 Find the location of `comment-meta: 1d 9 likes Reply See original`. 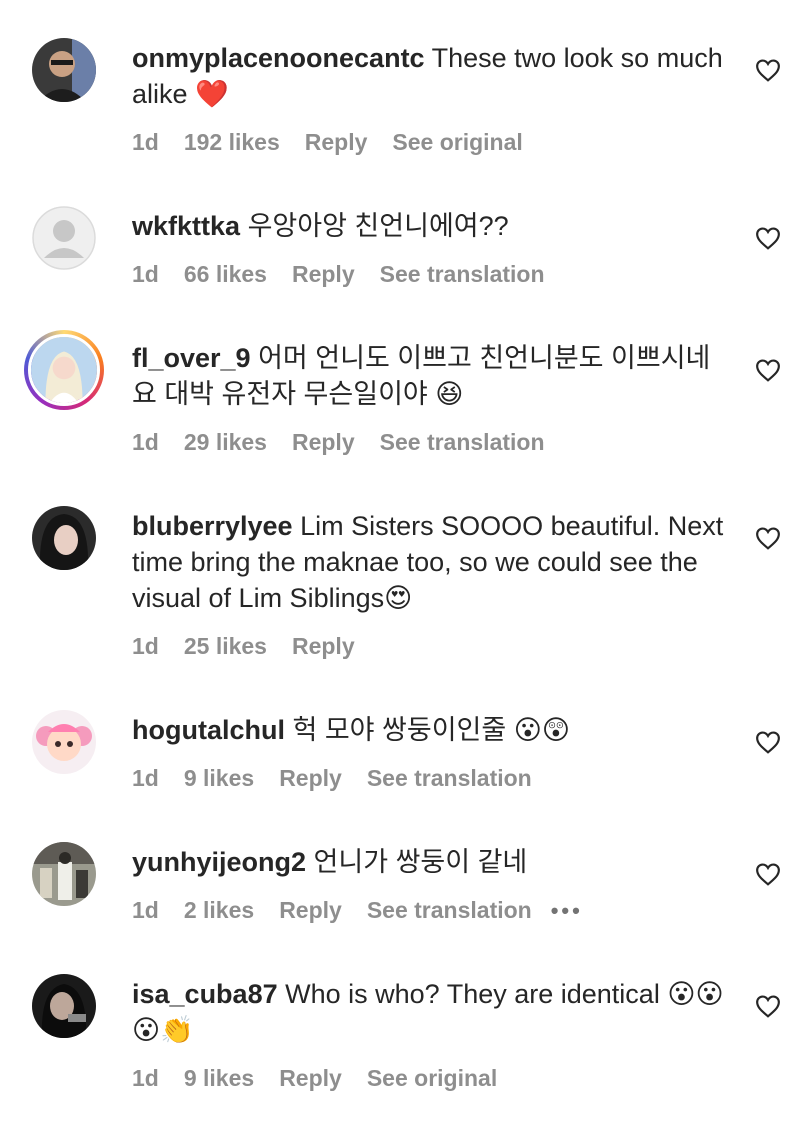

comment-meta: 1d 9 likes Reply See original is located at coordinates (327, 1078).